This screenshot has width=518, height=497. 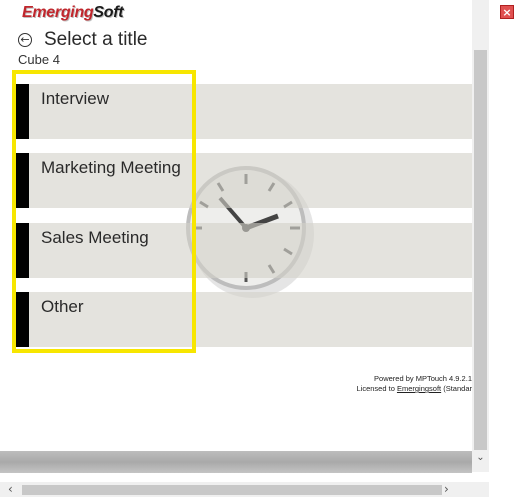 What do you see at coordinates (446, 489) in the screenshot?
I see `scroll-right-icon: ›` at bounding box center [446, 489].